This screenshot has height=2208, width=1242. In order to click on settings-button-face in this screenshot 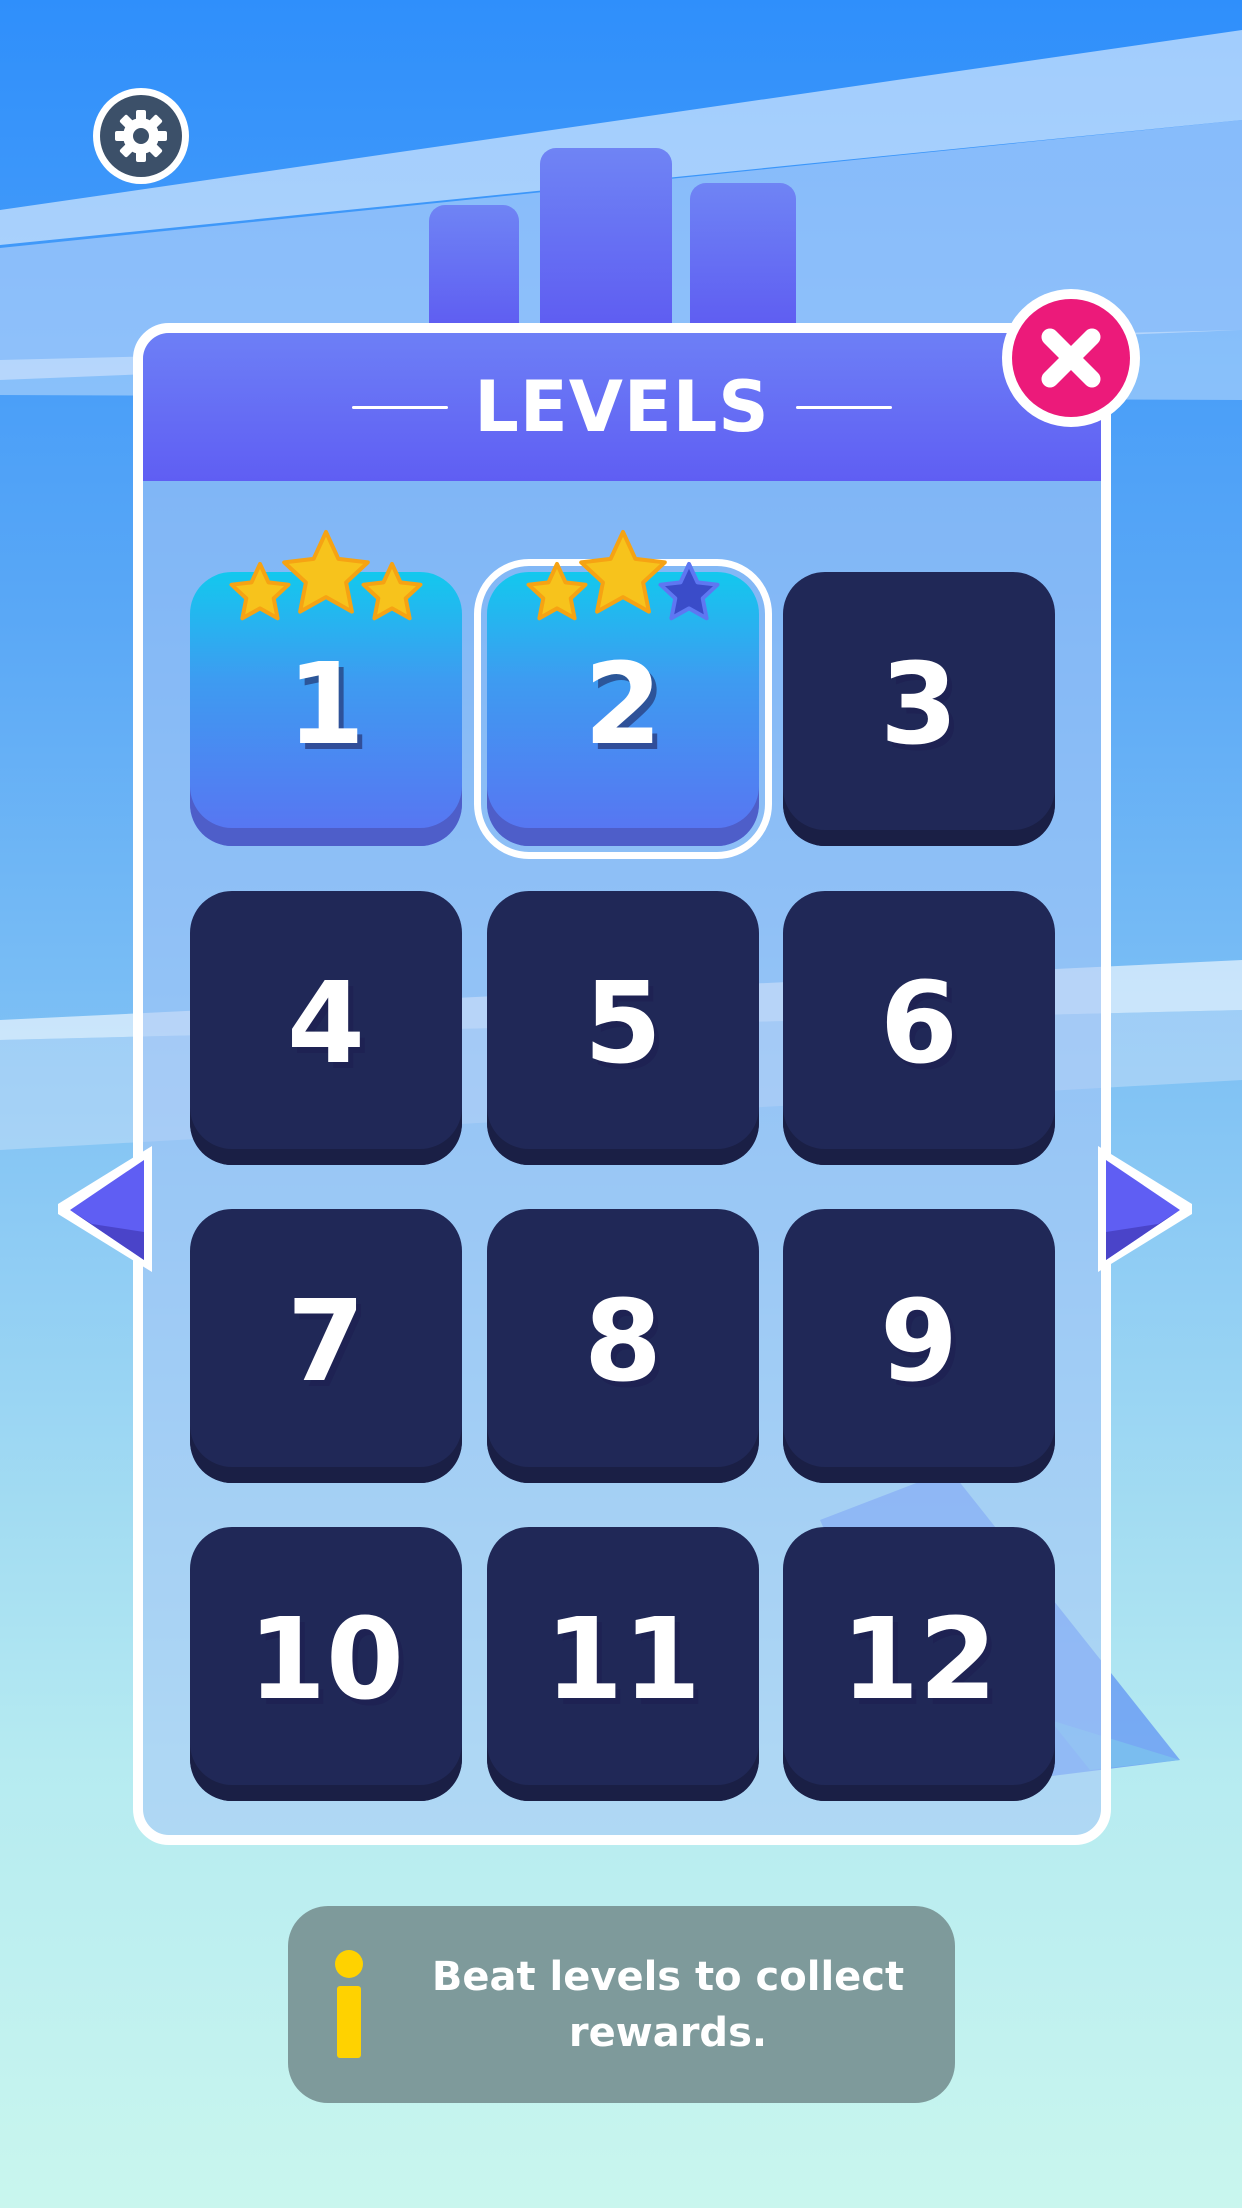, I will do `click(141, 136)`.